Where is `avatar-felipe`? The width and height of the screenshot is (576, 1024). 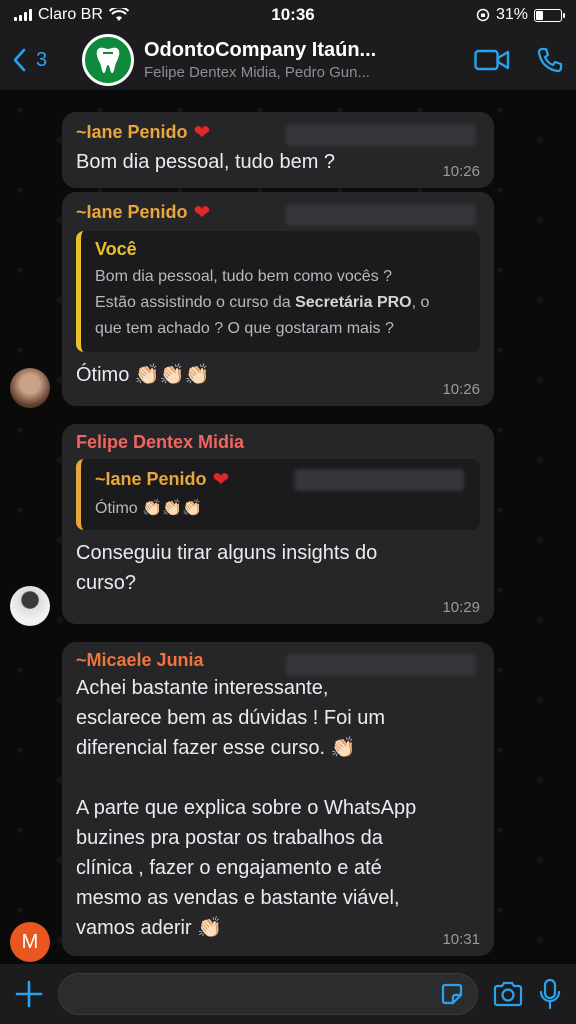
avatar-felipe is located at coordinates (30, 606).